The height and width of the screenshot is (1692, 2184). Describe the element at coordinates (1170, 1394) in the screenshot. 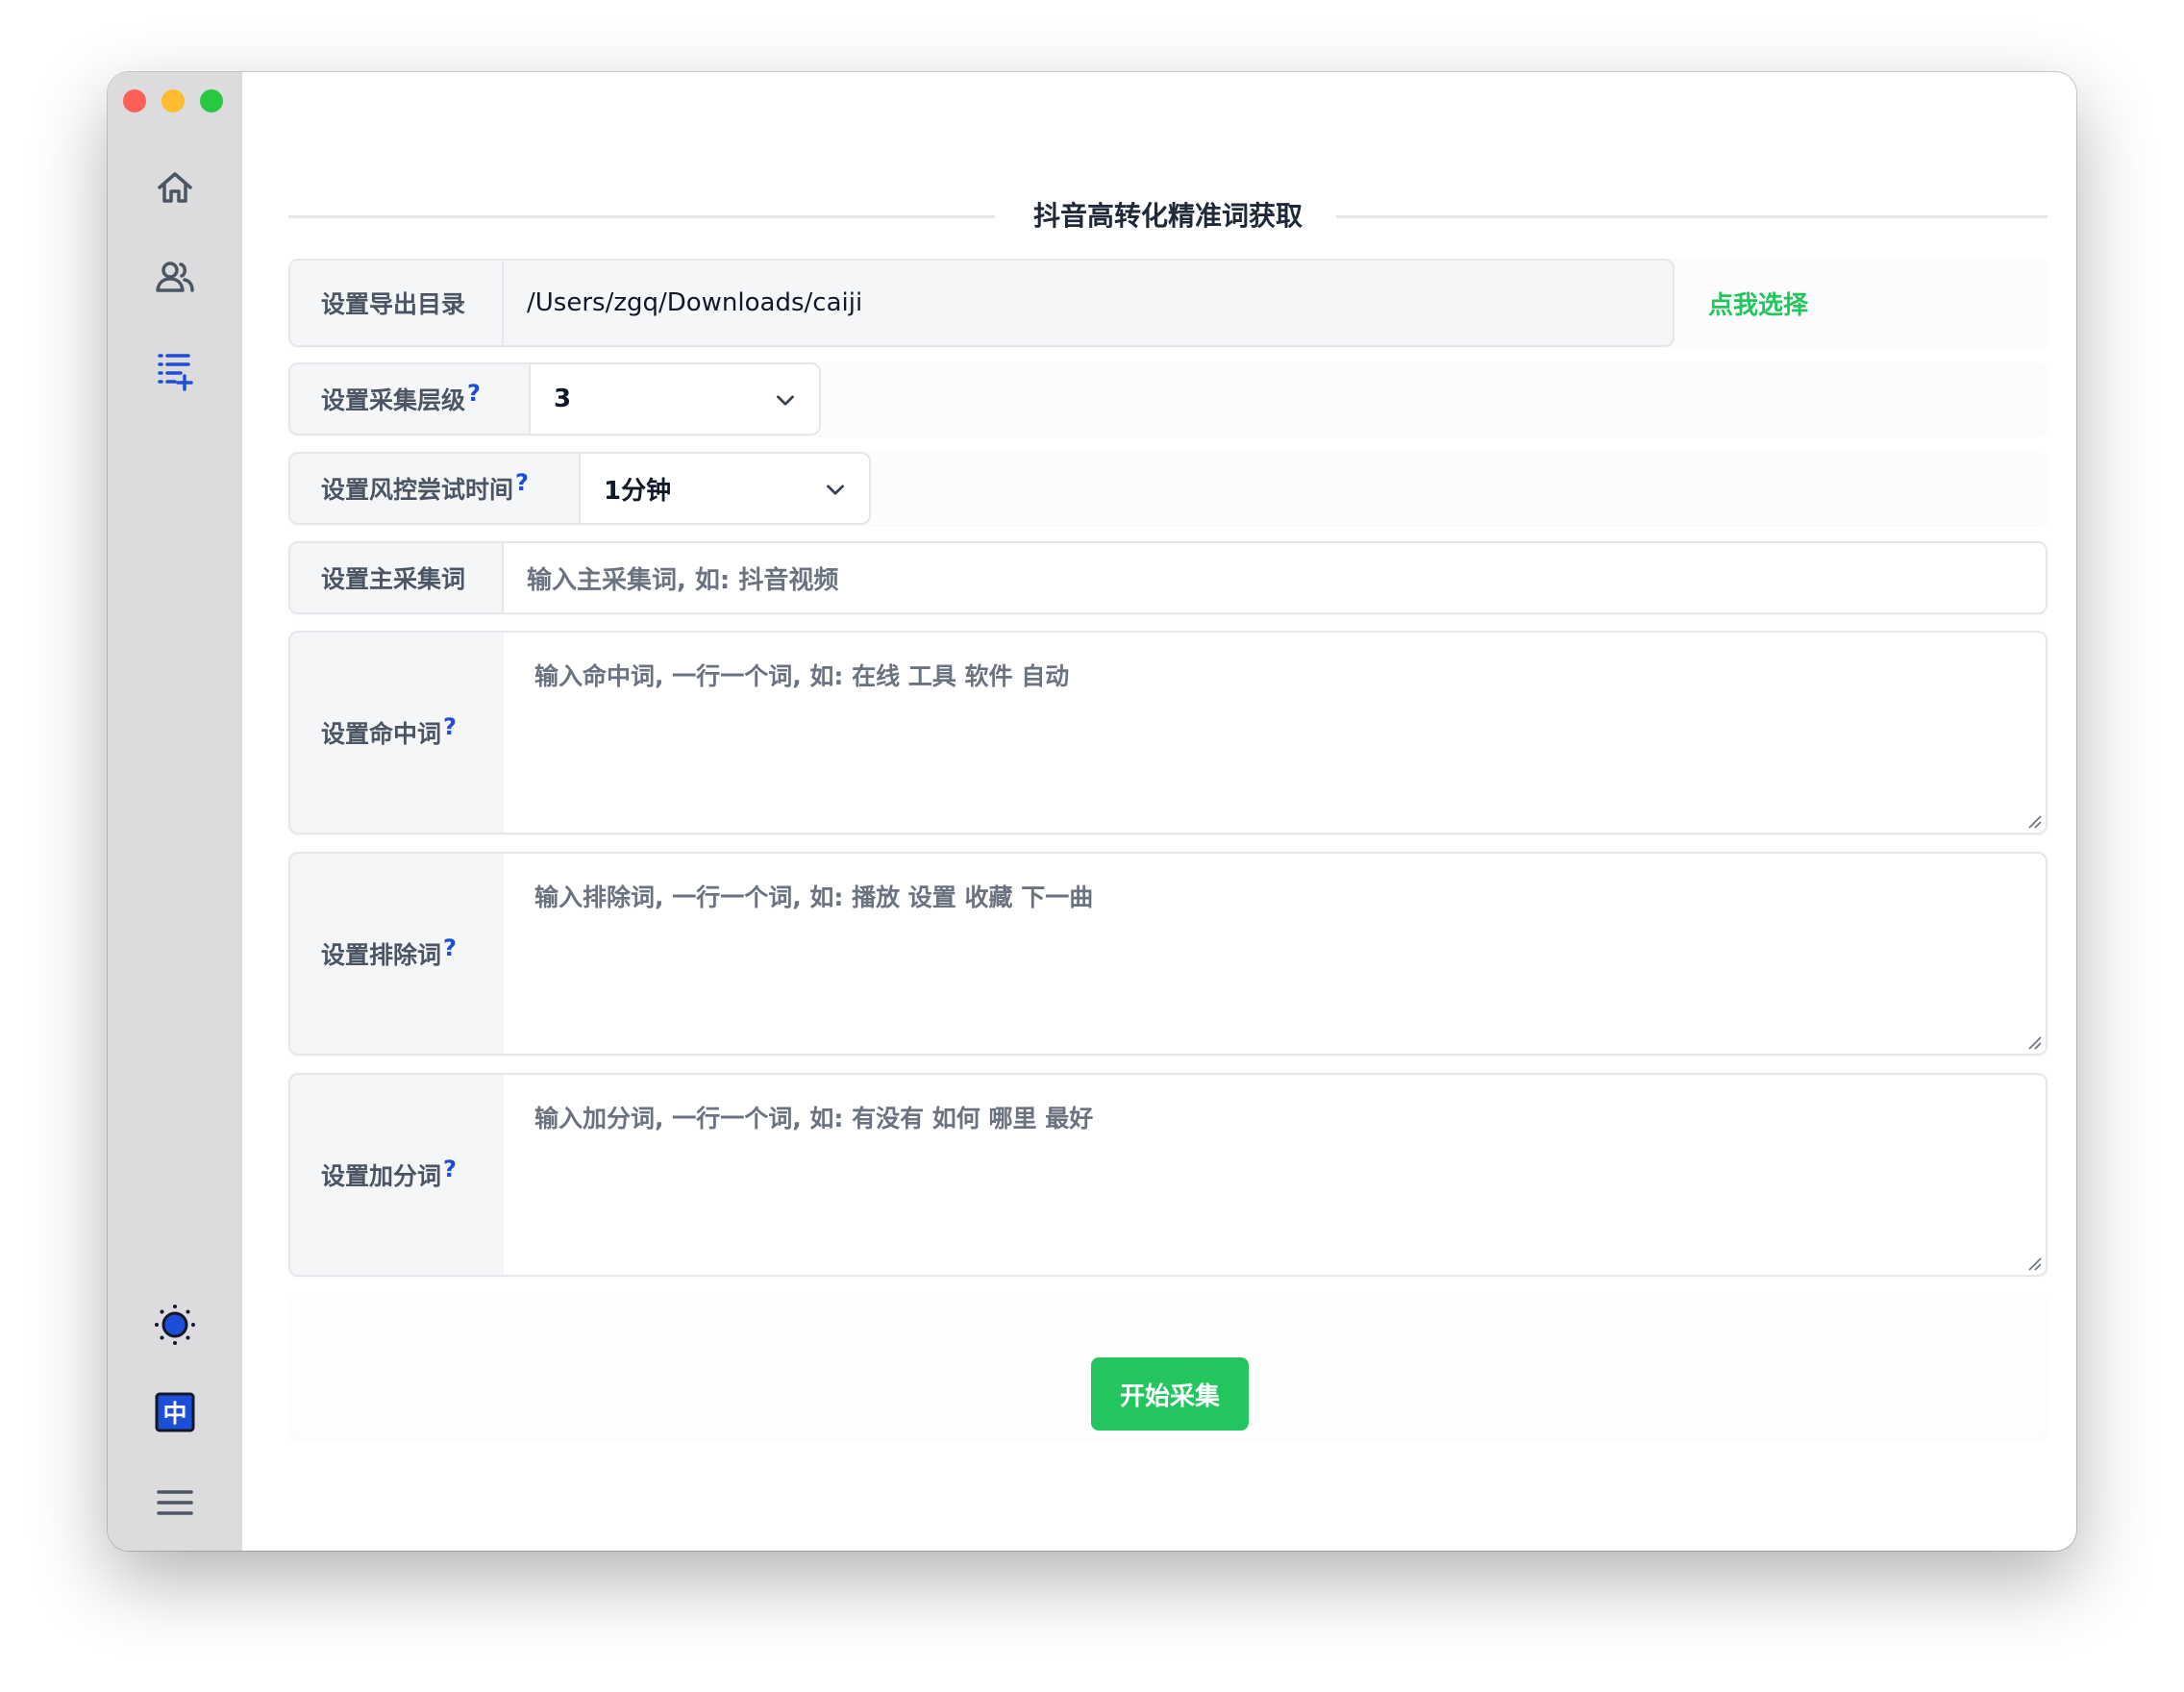

I see `start-collect-button: 开始采集` at that location.